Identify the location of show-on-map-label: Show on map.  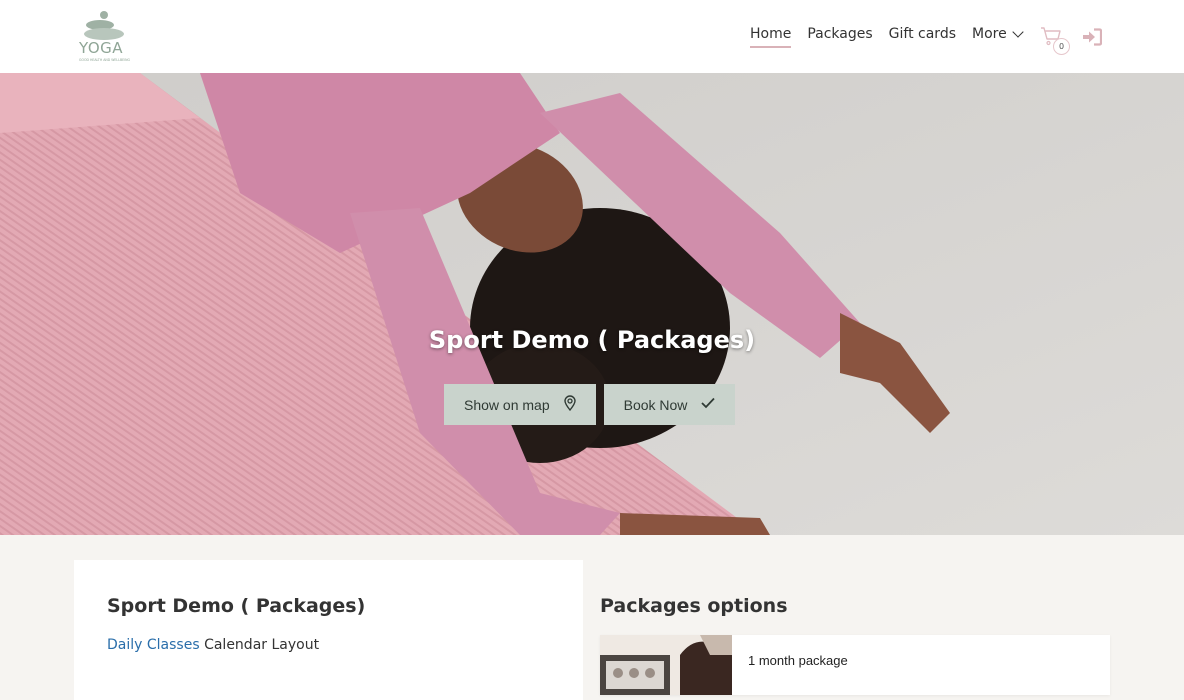
(507, 404).